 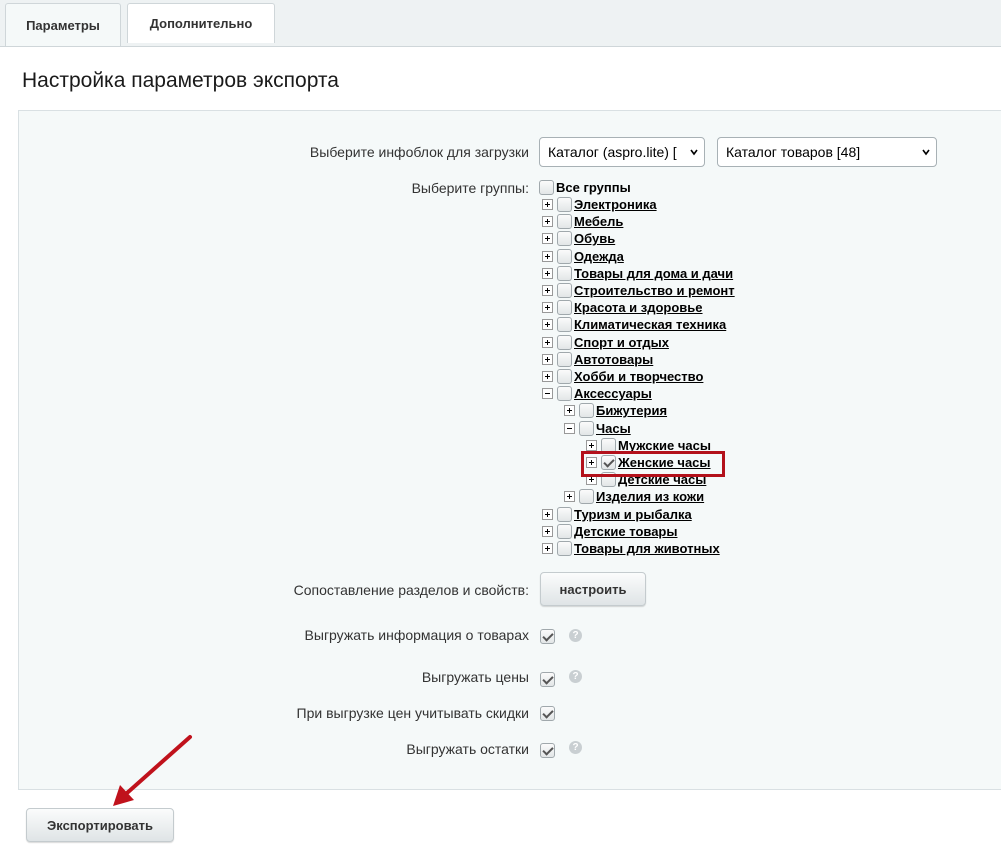 I want to click on annotation-arrow-line, so click(x=158, y=765).